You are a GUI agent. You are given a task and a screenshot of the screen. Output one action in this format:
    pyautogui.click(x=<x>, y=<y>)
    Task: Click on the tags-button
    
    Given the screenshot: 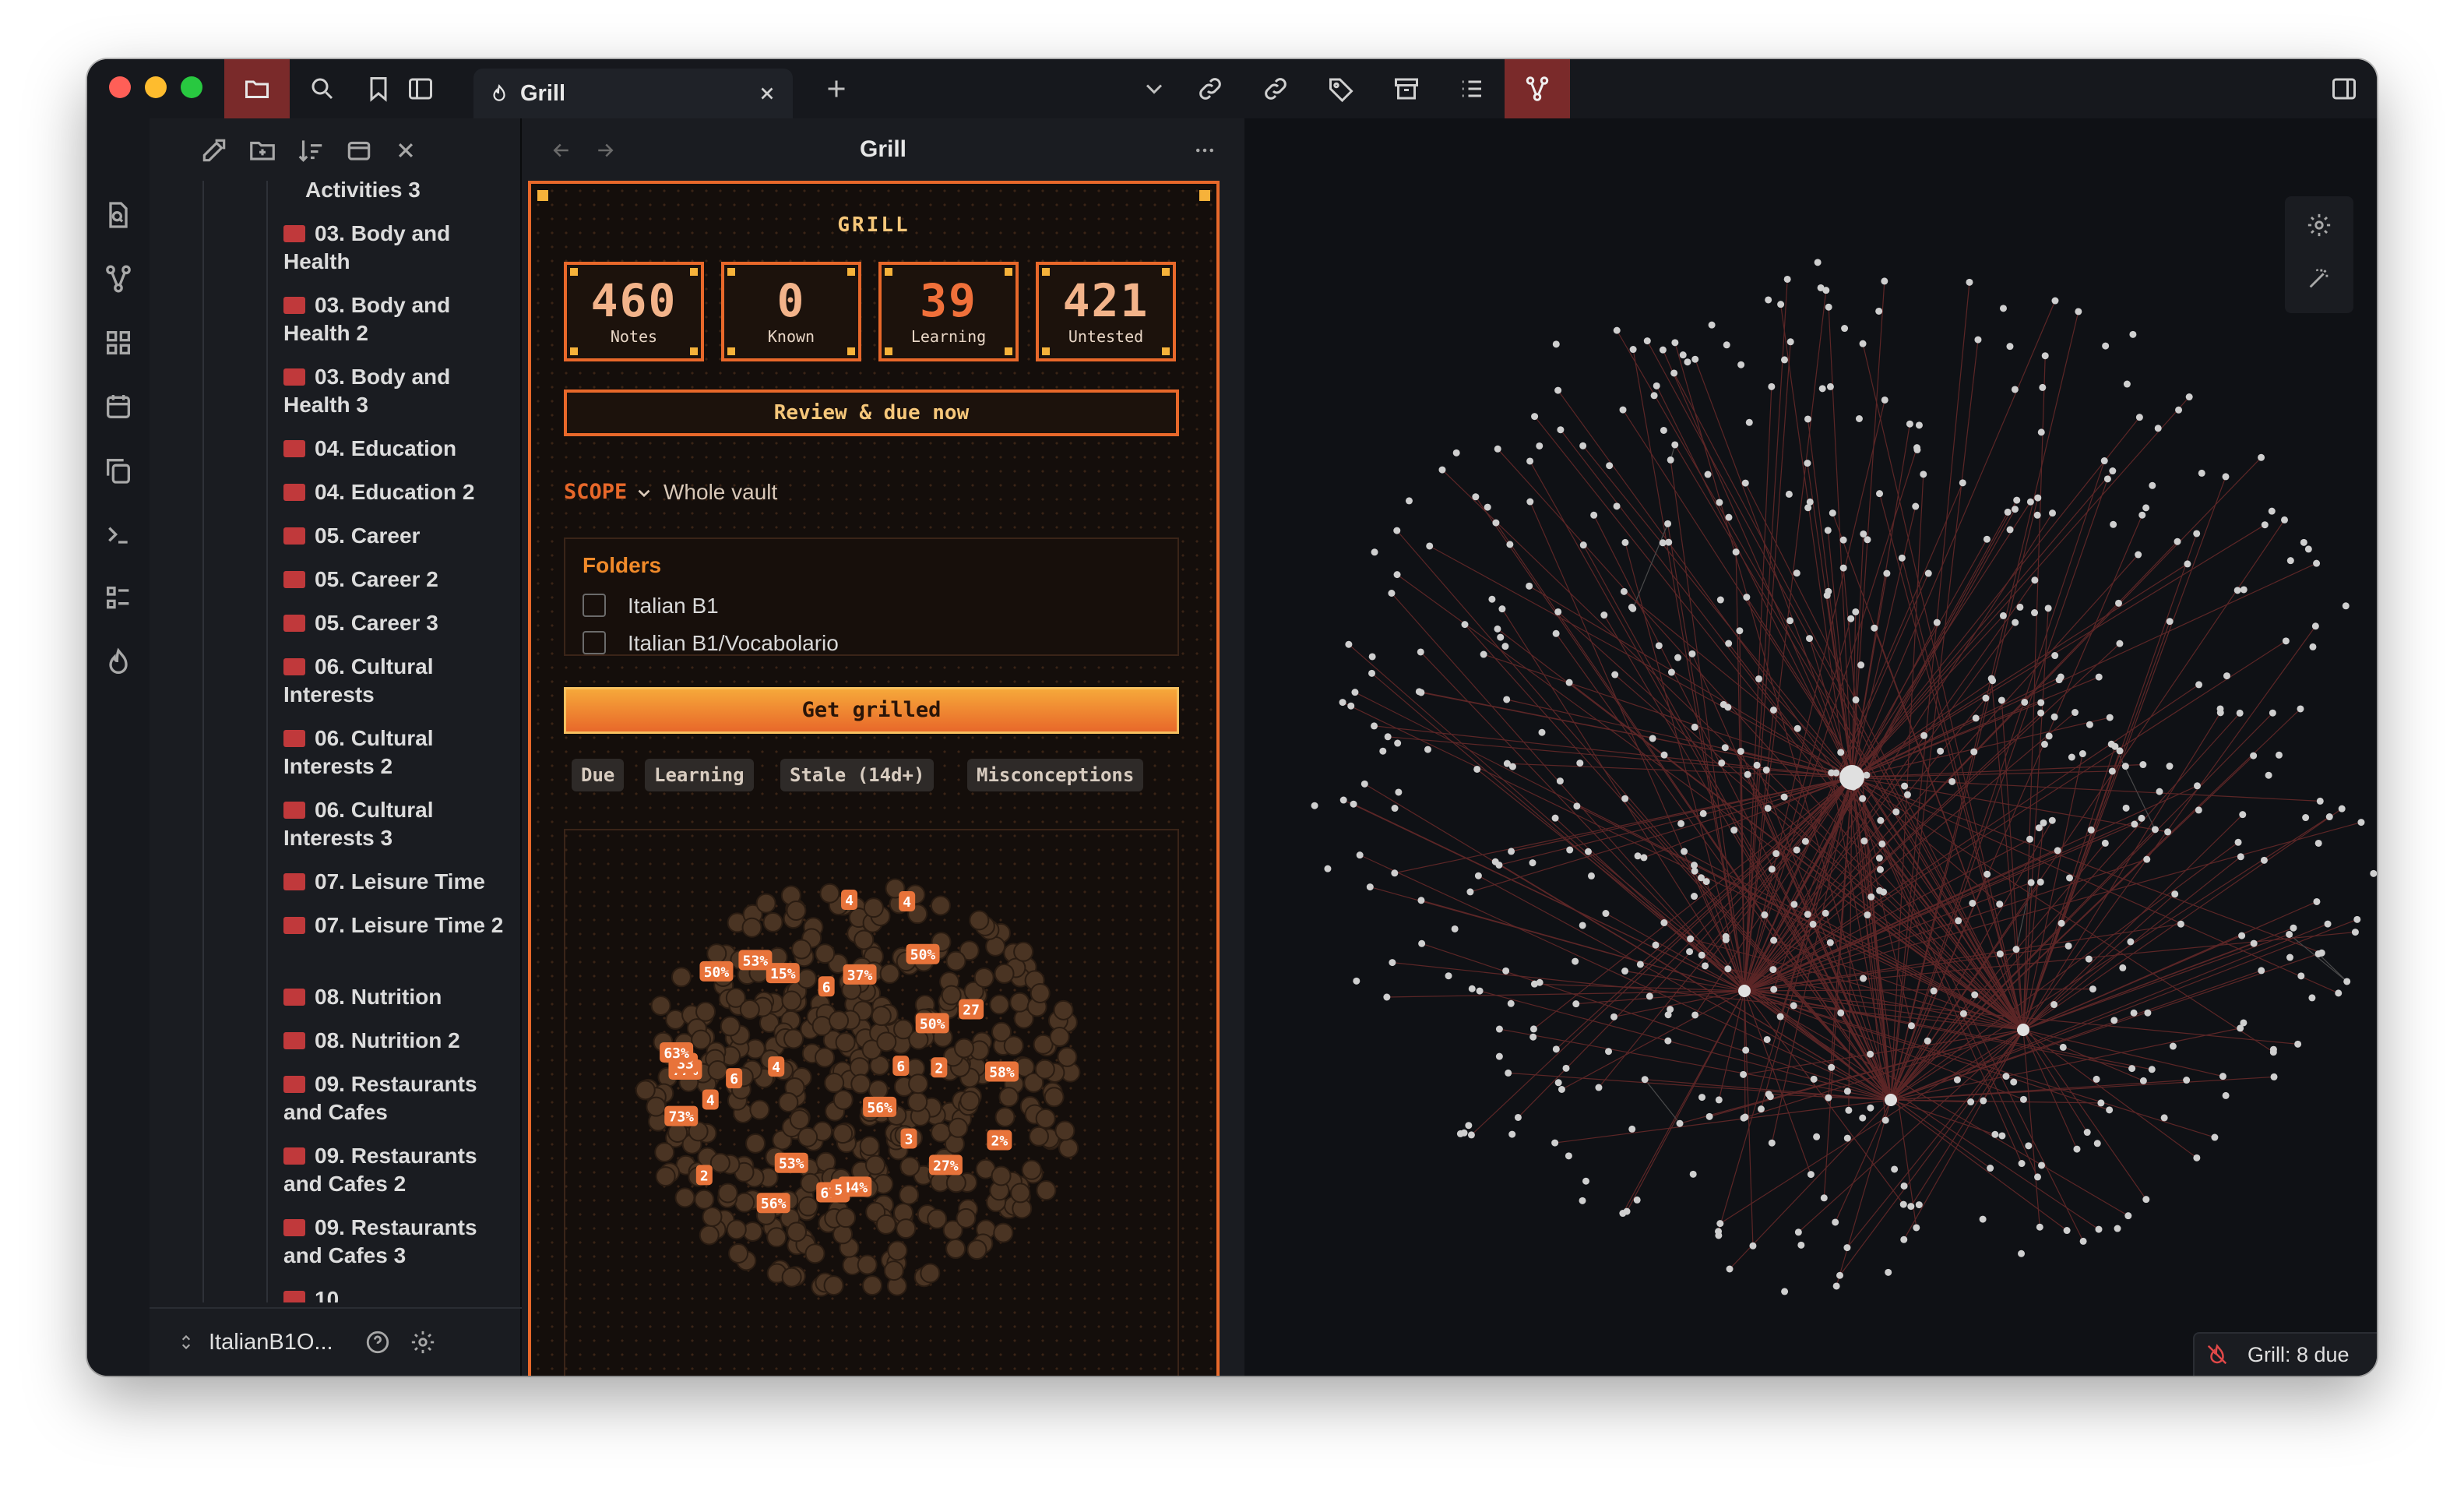 What is the action you would take?
    pyautogui.click(x=1341, y=88)
    